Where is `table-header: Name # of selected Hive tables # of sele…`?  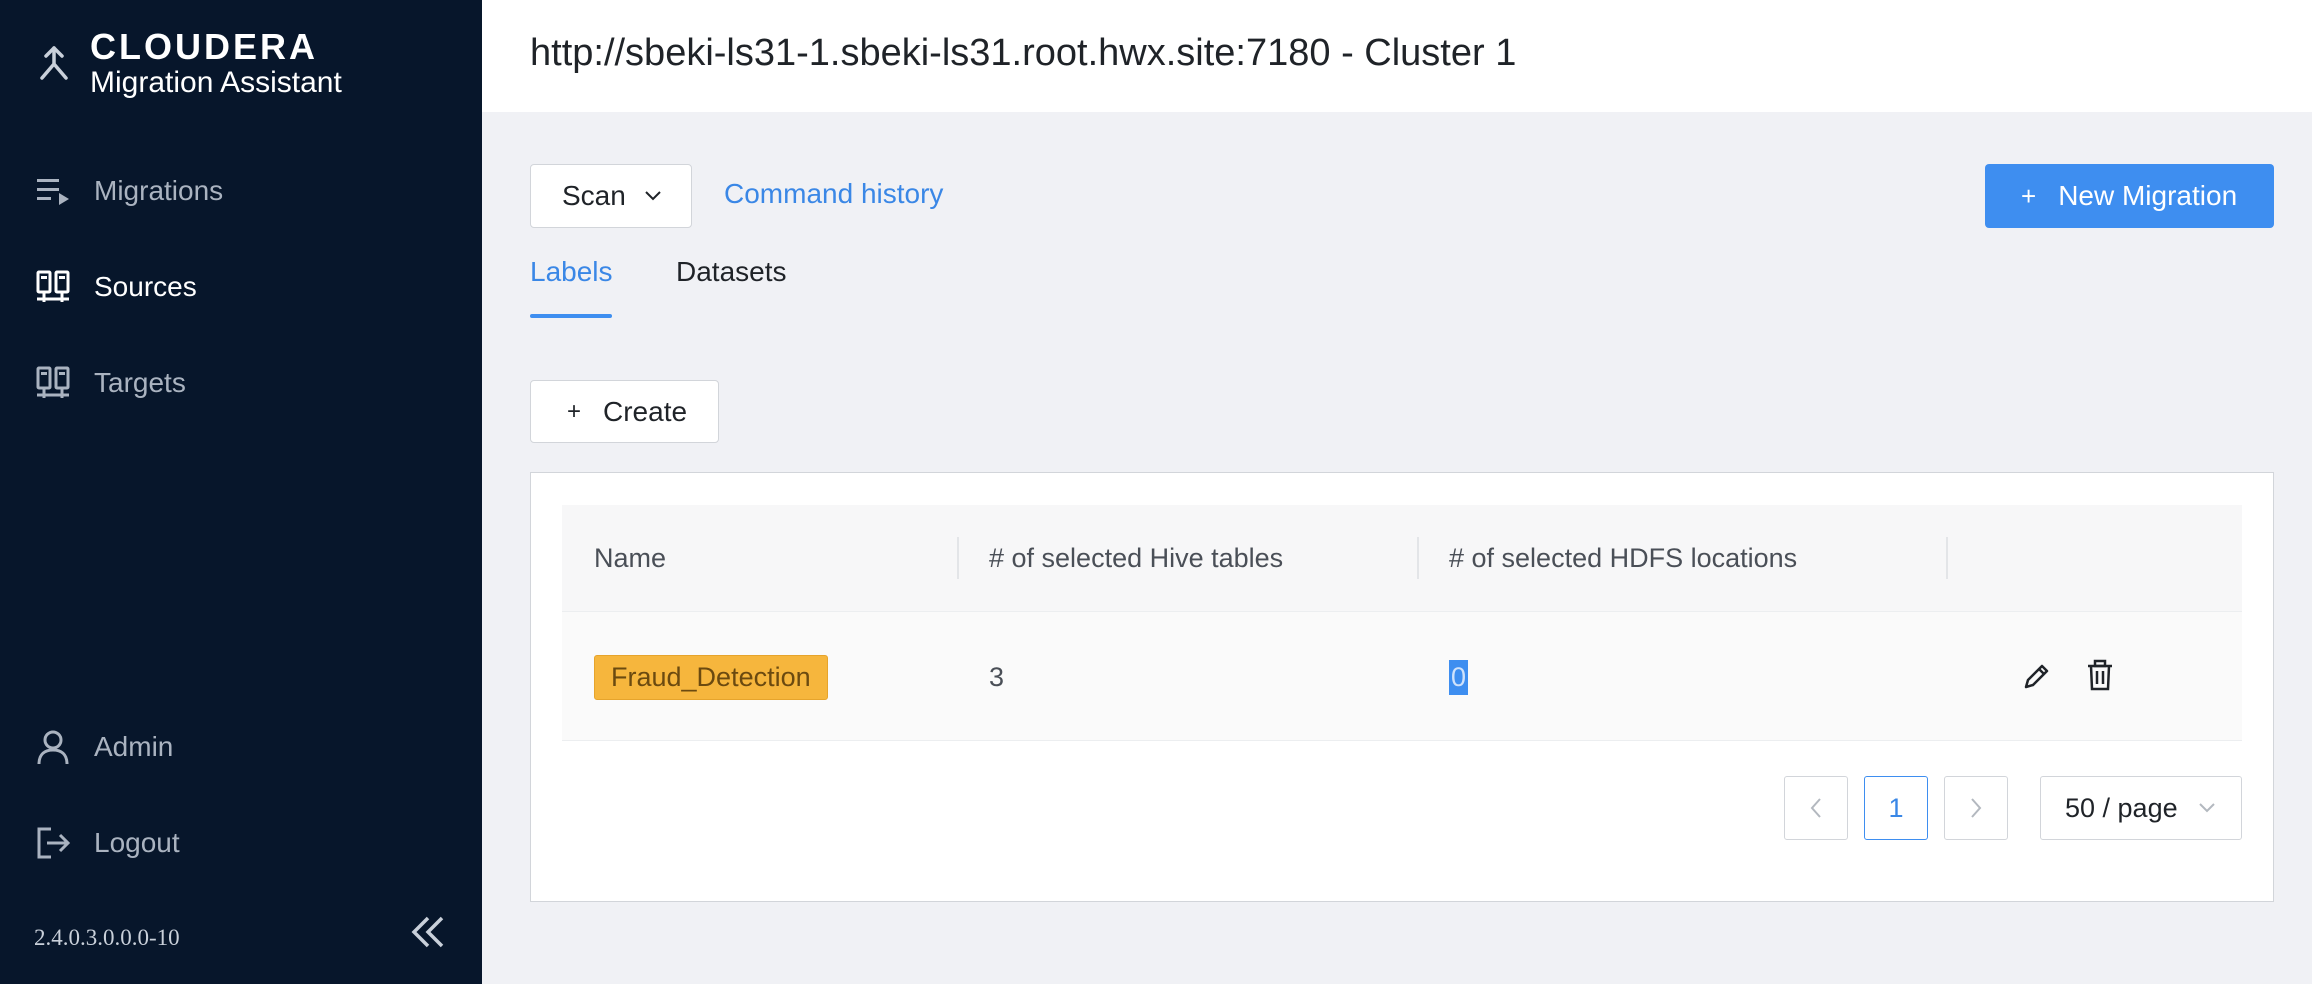
table-header: Name # of selected Hive tables # of sele… is located at coordinates (1402, 558).